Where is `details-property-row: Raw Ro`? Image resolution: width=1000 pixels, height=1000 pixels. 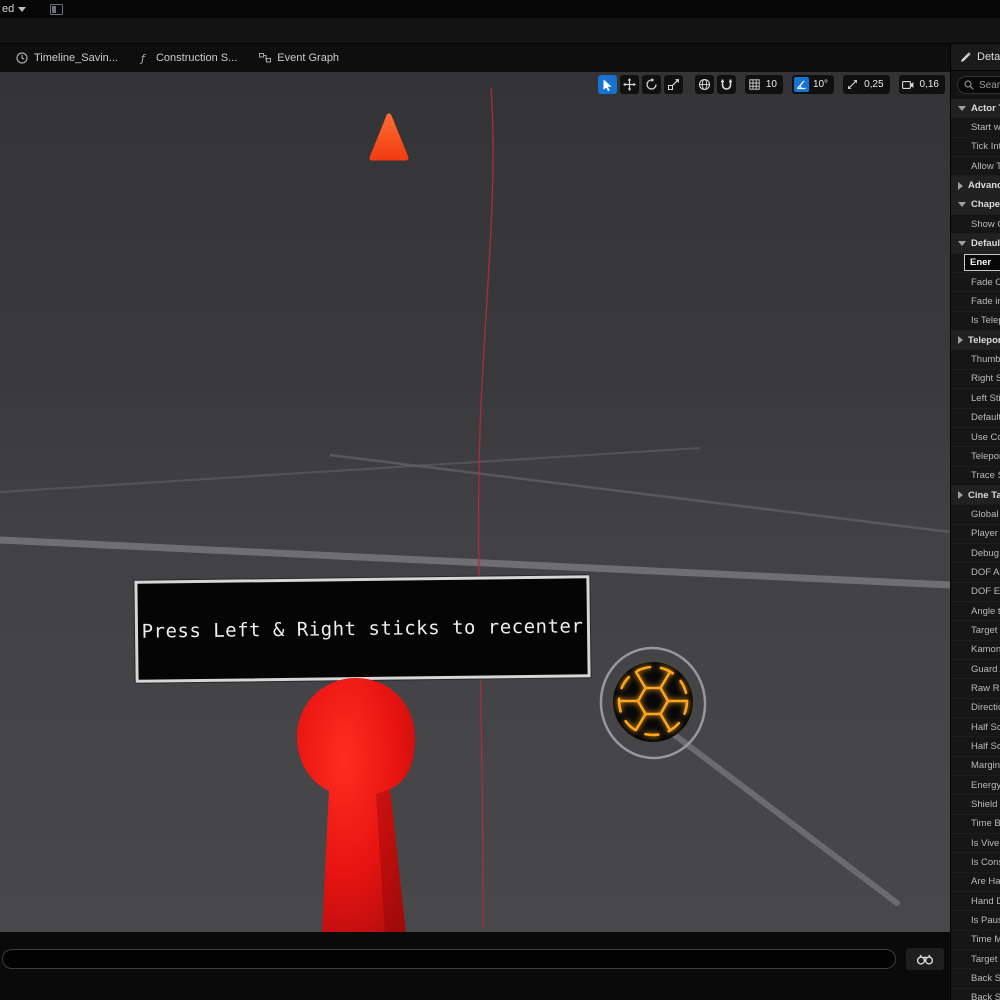
details-property-row: Raw Ro is located at coordinates (975, 689).